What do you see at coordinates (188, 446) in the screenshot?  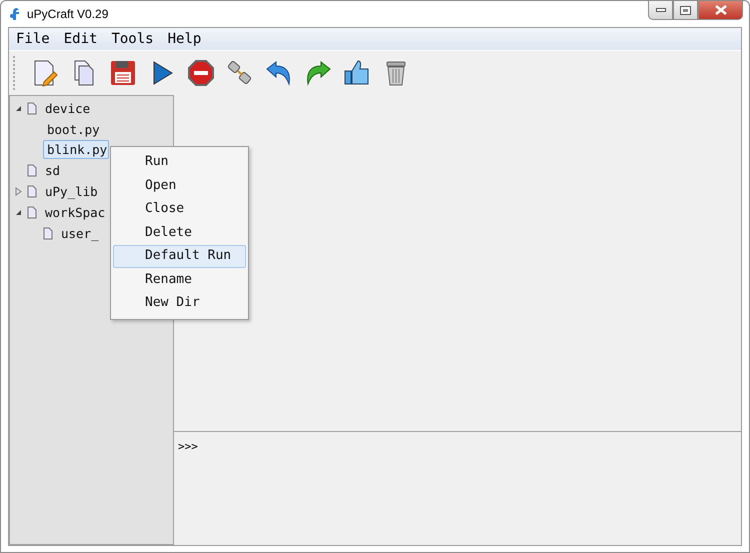 I see `terminal-prompt: >>>` at bounding box center [188, 446].